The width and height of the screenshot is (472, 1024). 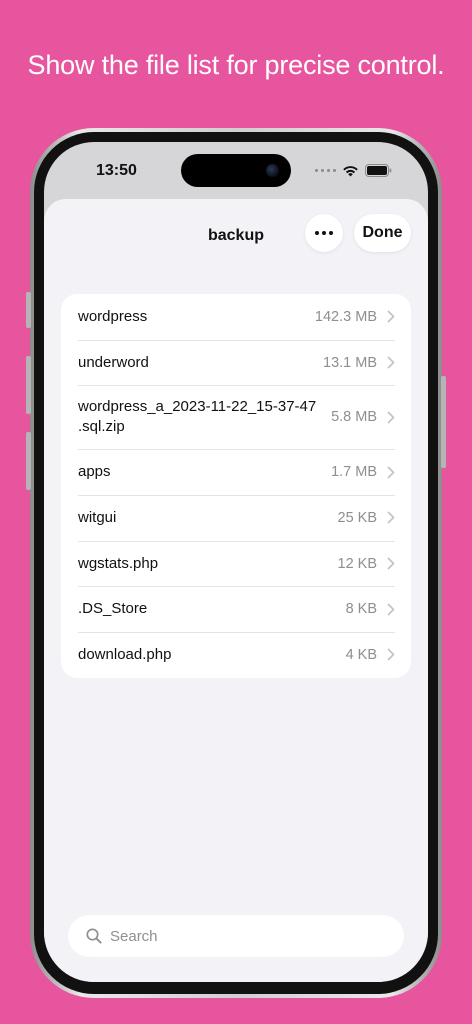 What do you see at coordinates (97, 517) in the screenshot?
I see `file-name: witgui` at bounding box center [97, 517].